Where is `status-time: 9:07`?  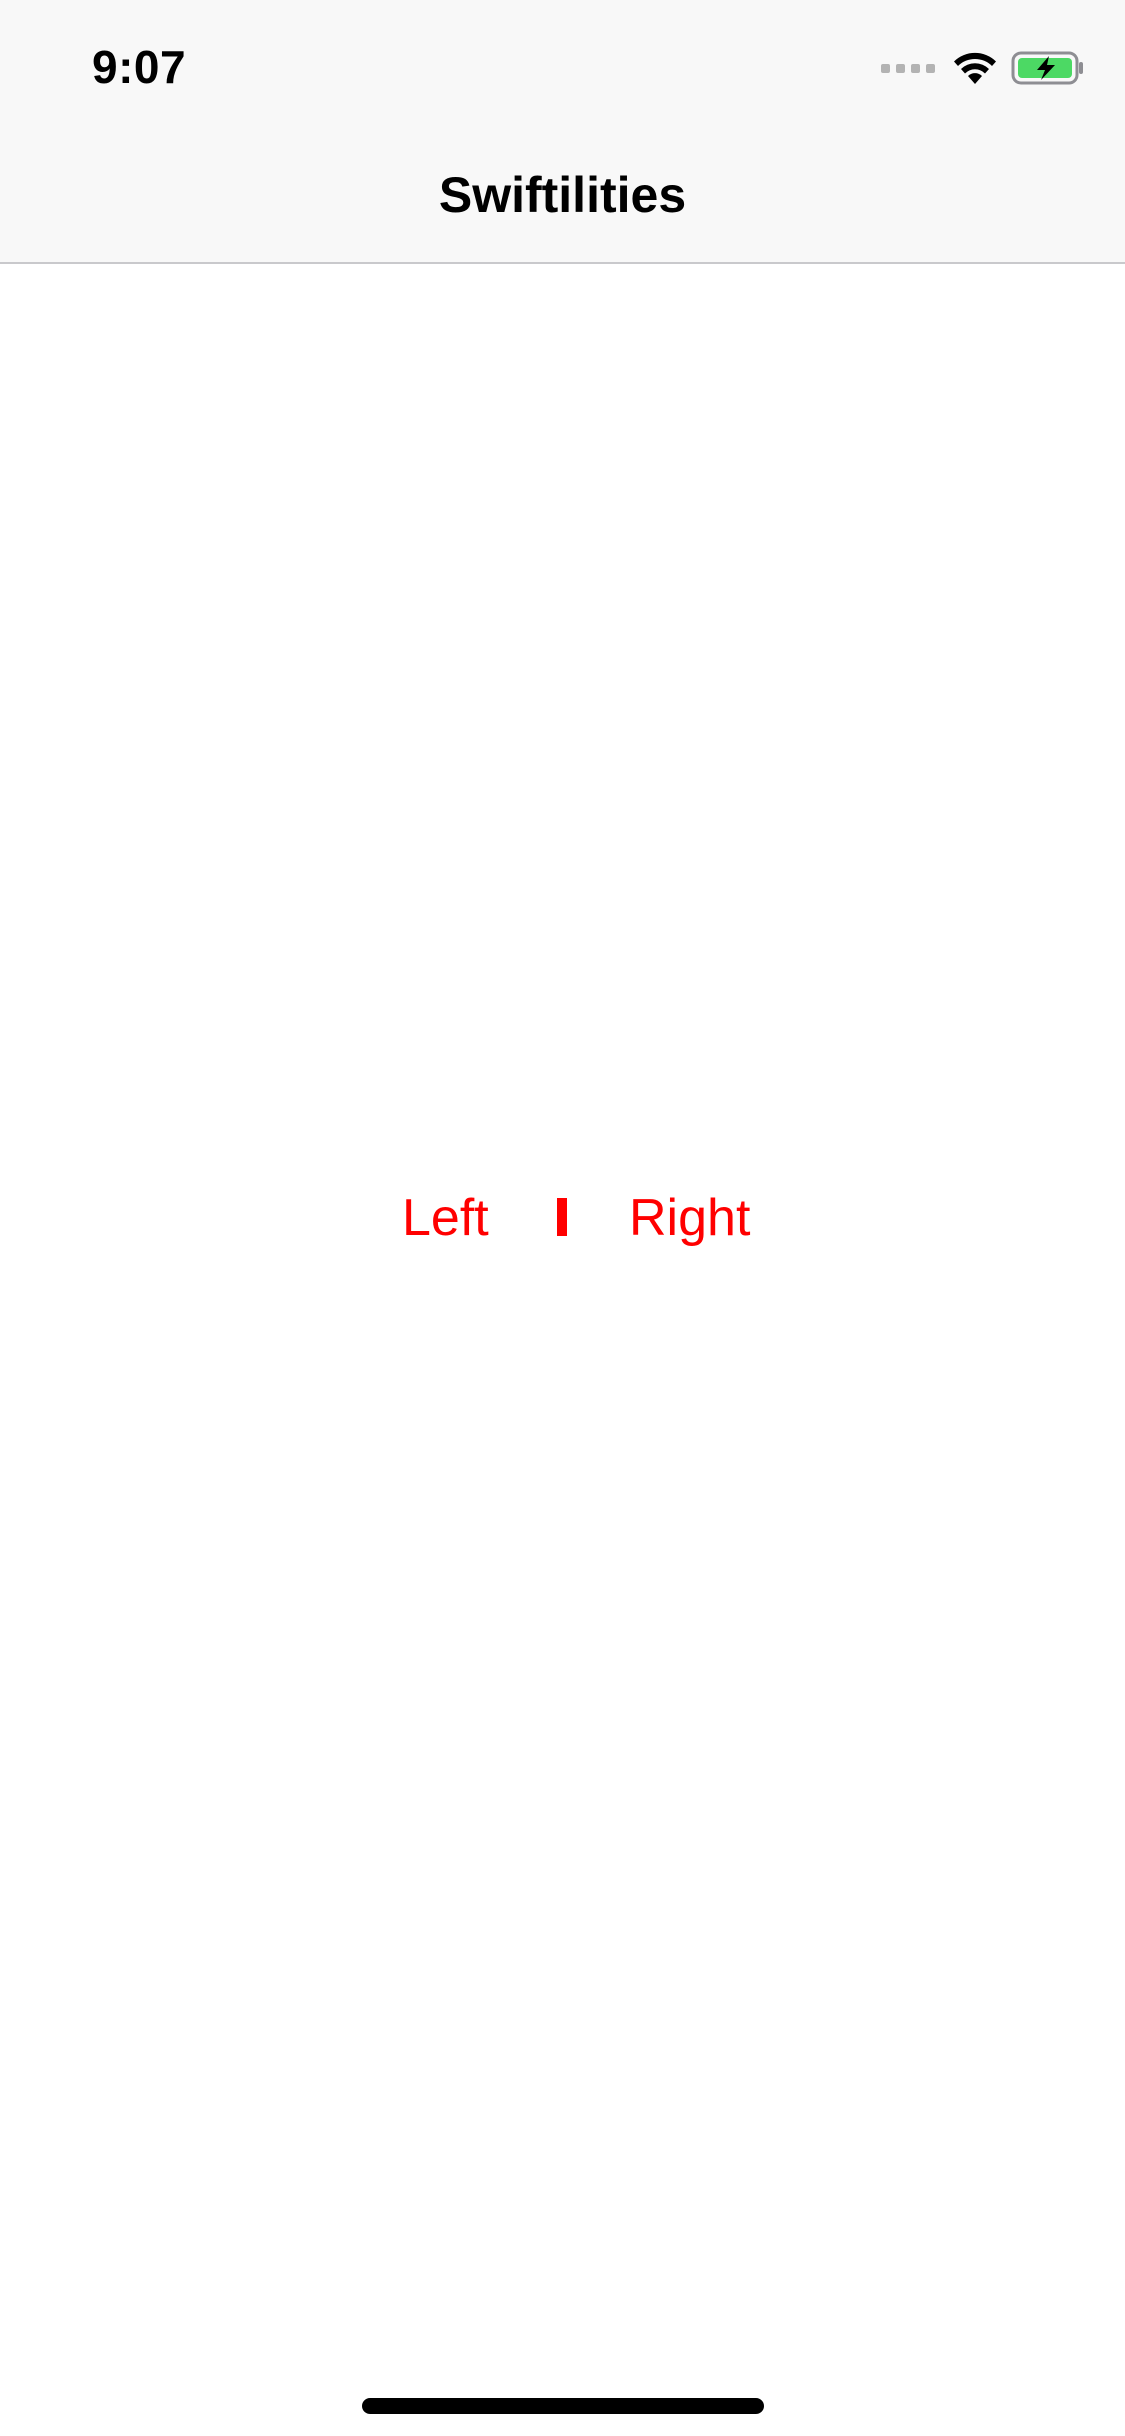
status-time: 9:07 is located at coordinates (139, 67).